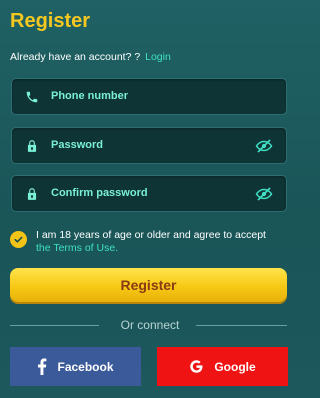 This screenshot has width=320, height=398. Describe the element at coordinates (148, 285) in the screenshot. I see `register-button: Register` at that location.